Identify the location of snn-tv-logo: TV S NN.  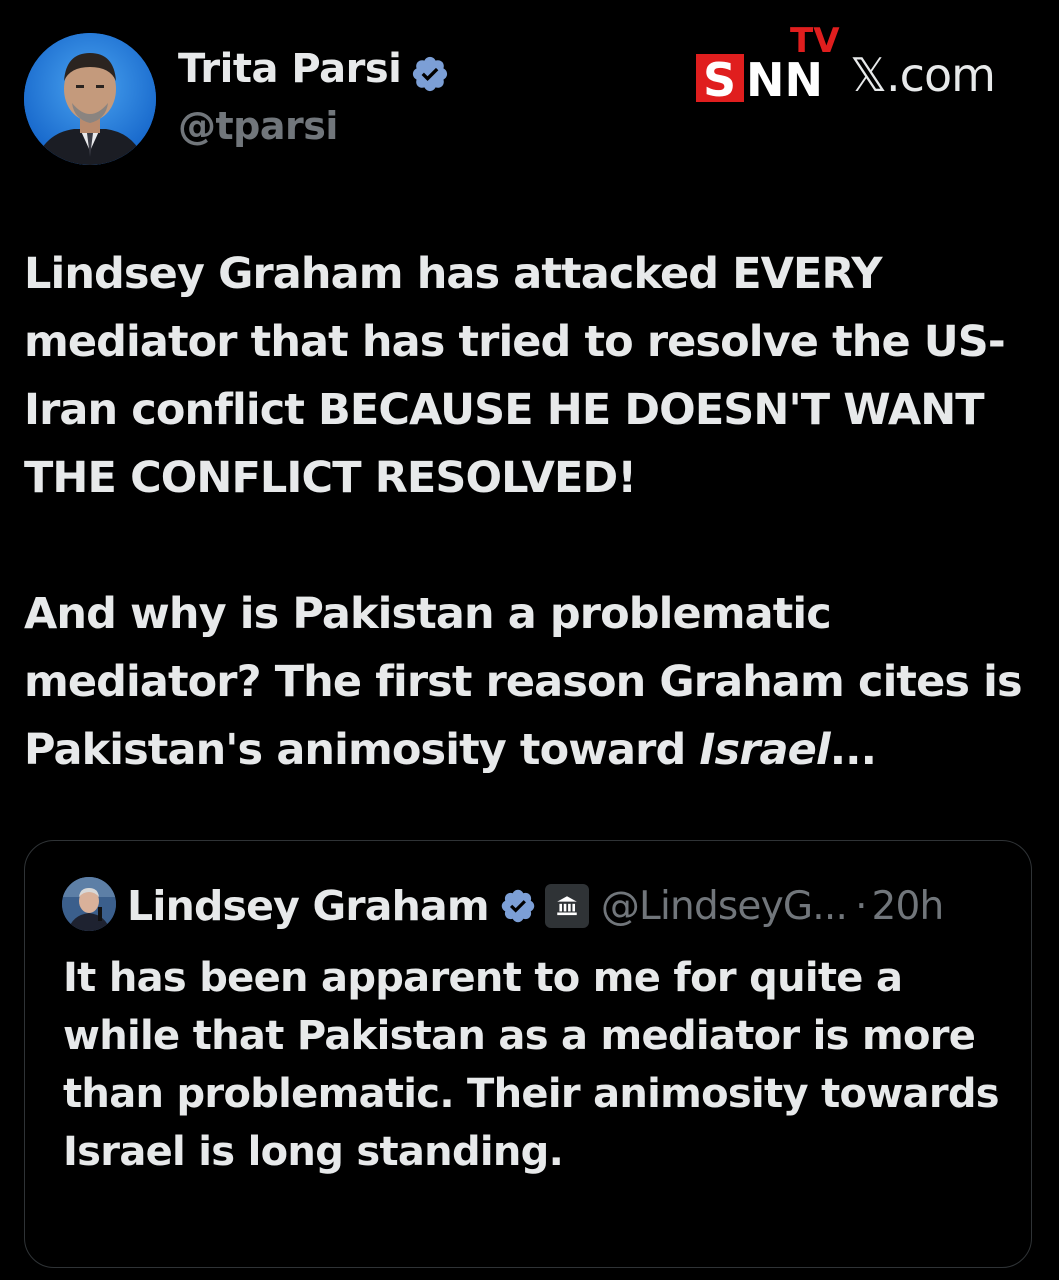
(768, 63).